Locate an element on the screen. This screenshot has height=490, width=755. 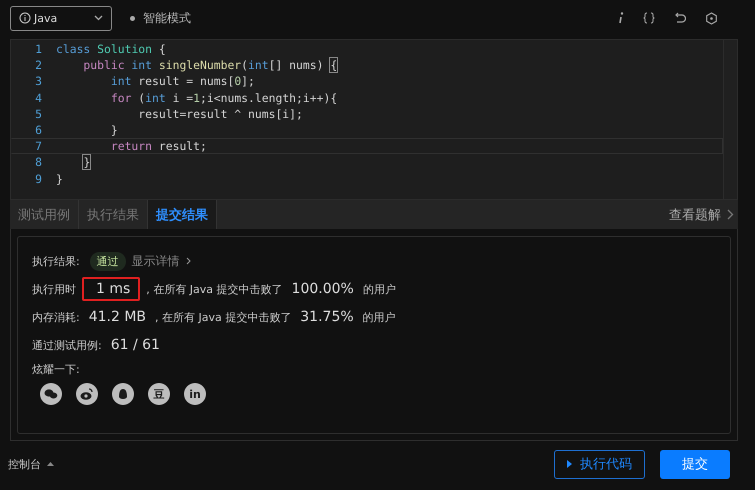
braces-icon is located at coordinates (649, 18).